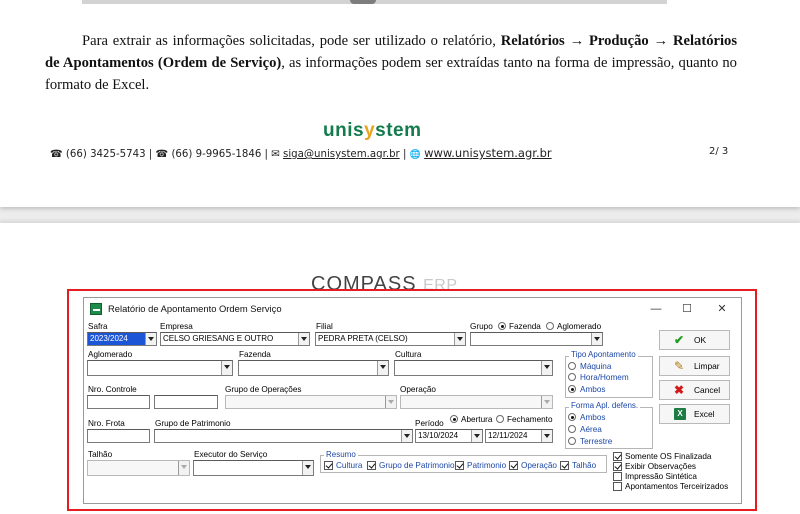  I want to click on impressao-sintetica-label: Impressão Sintética, so click(661, 476).